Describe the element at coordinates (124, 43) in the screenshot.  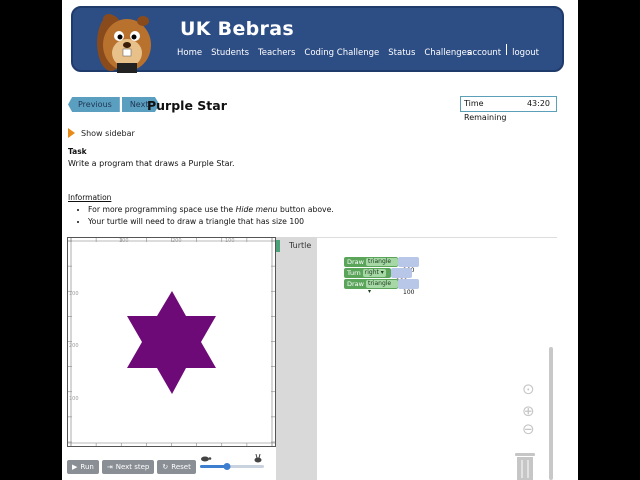
I see `beaver-logo` at that location.